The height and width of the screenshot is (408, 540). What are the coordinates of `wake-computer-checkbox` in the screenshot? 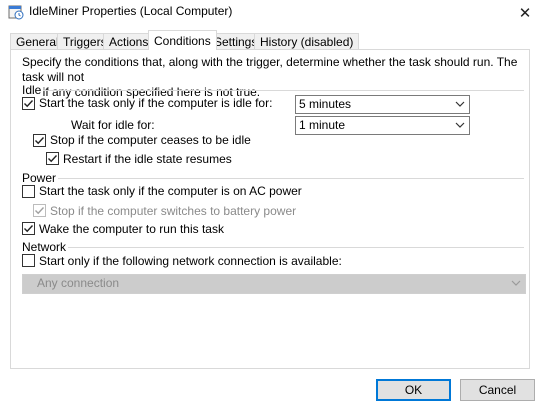 It's located at (28, 228).